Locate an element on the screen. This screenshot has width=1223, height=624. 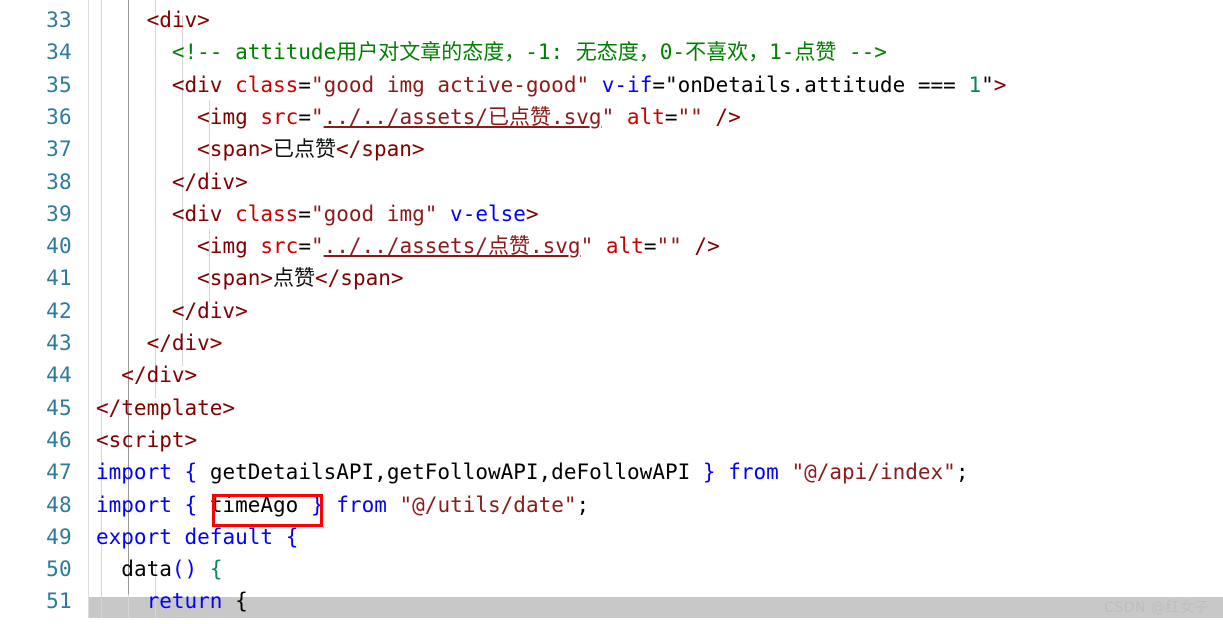
code-token: default is located at coordinates (229, 536).